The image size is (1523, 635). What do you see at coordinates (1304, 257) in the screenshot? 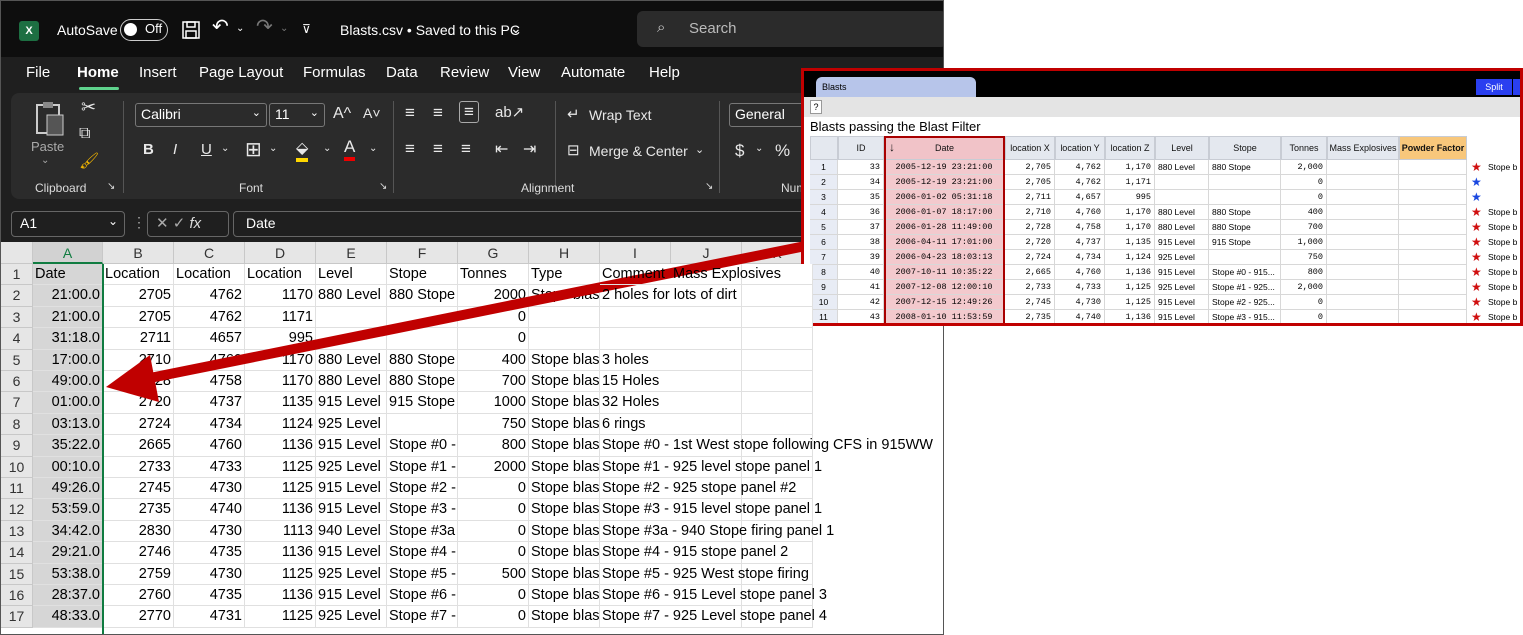
I see `table-cell: 750` at bounding box center [1304, 257].